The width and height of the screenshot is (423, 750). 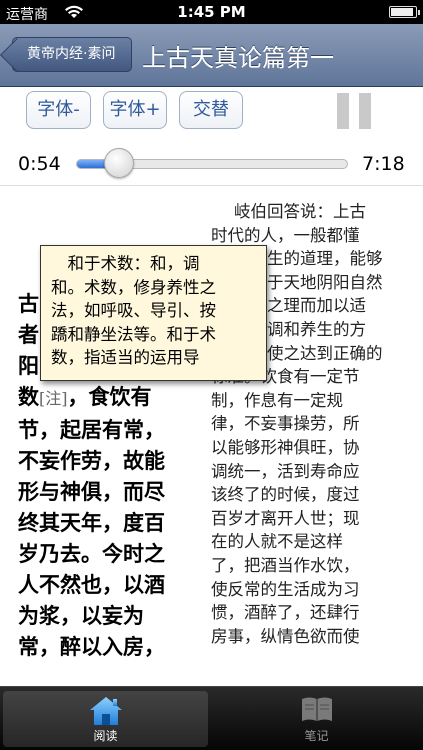 I want to click on page-title: 上古天真论篇第一, so click(x=238, y=58).